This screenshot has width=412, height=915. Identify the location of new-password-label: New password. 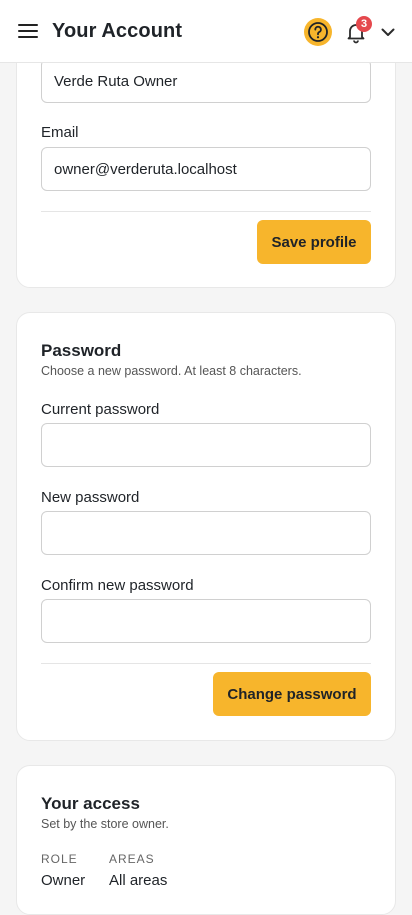
(90, 497).